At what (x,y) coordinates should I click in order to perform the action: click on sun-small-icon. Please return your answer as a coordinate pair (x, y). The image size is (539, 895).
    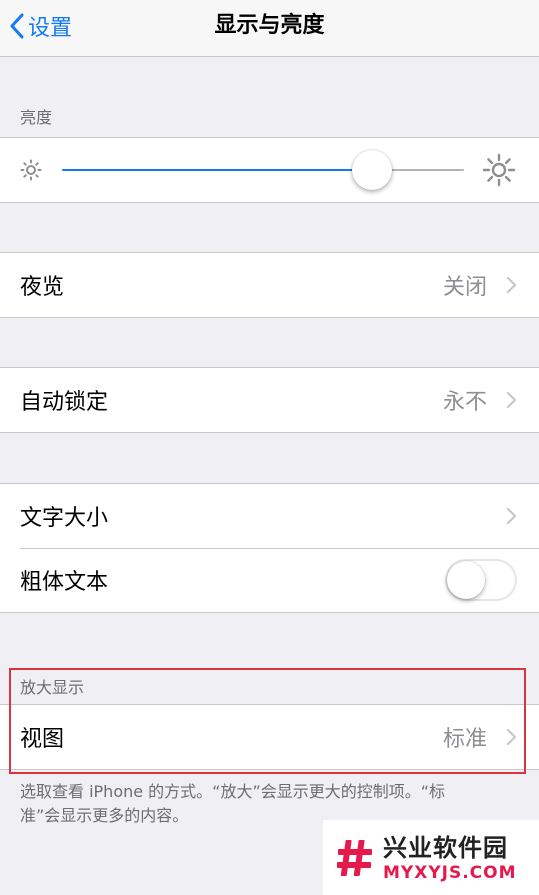
    Looking at the image, I should click on (31, 170).